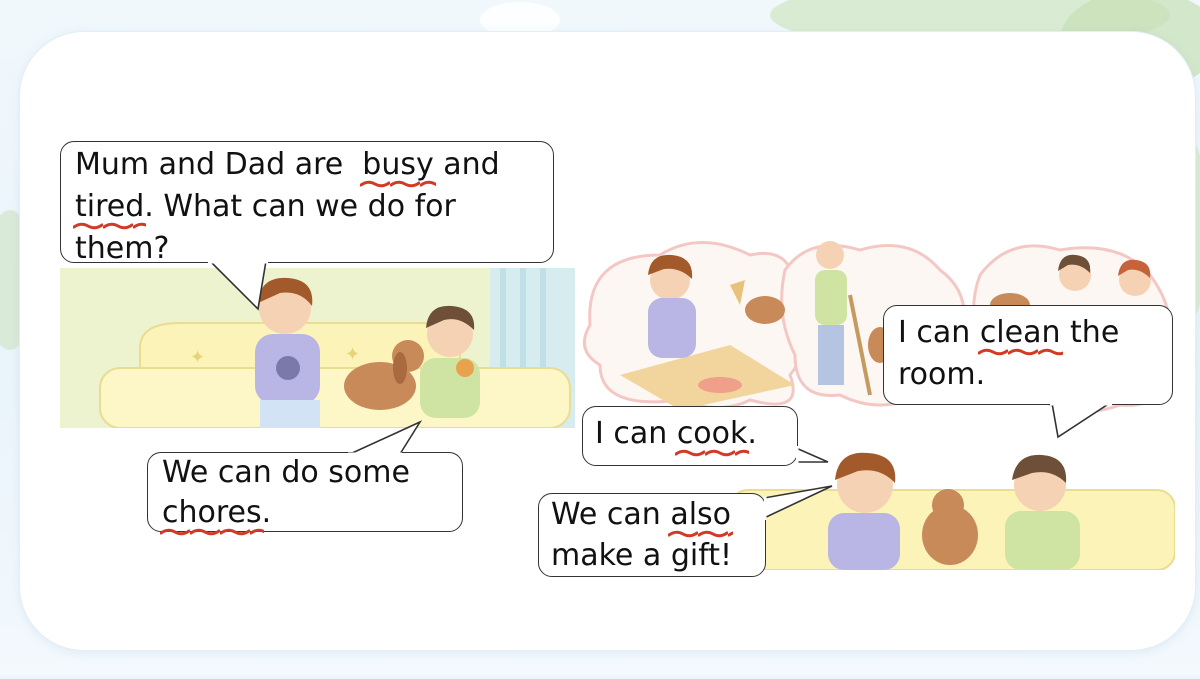 The image size is (1200, 679). I want to click on bubble-text: Mum and Dad are, so click(219, 164).